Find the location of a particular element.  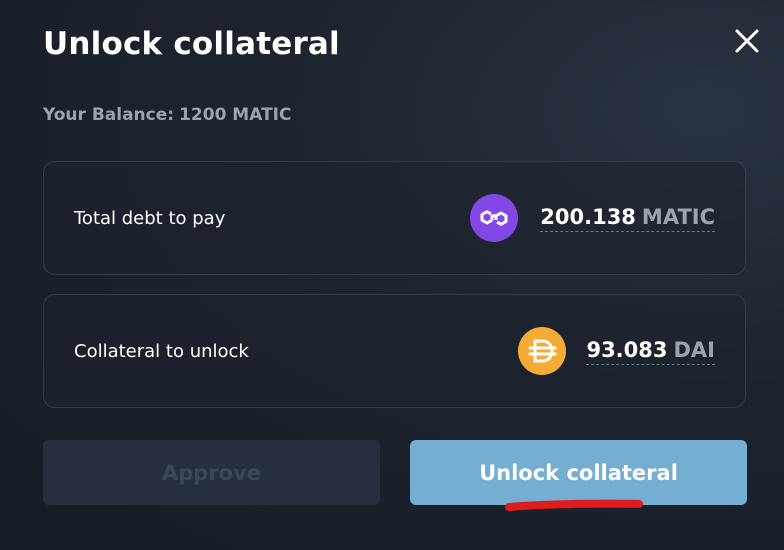

collateral-label: Collateral to unlock is located at coordinates (161, 351).